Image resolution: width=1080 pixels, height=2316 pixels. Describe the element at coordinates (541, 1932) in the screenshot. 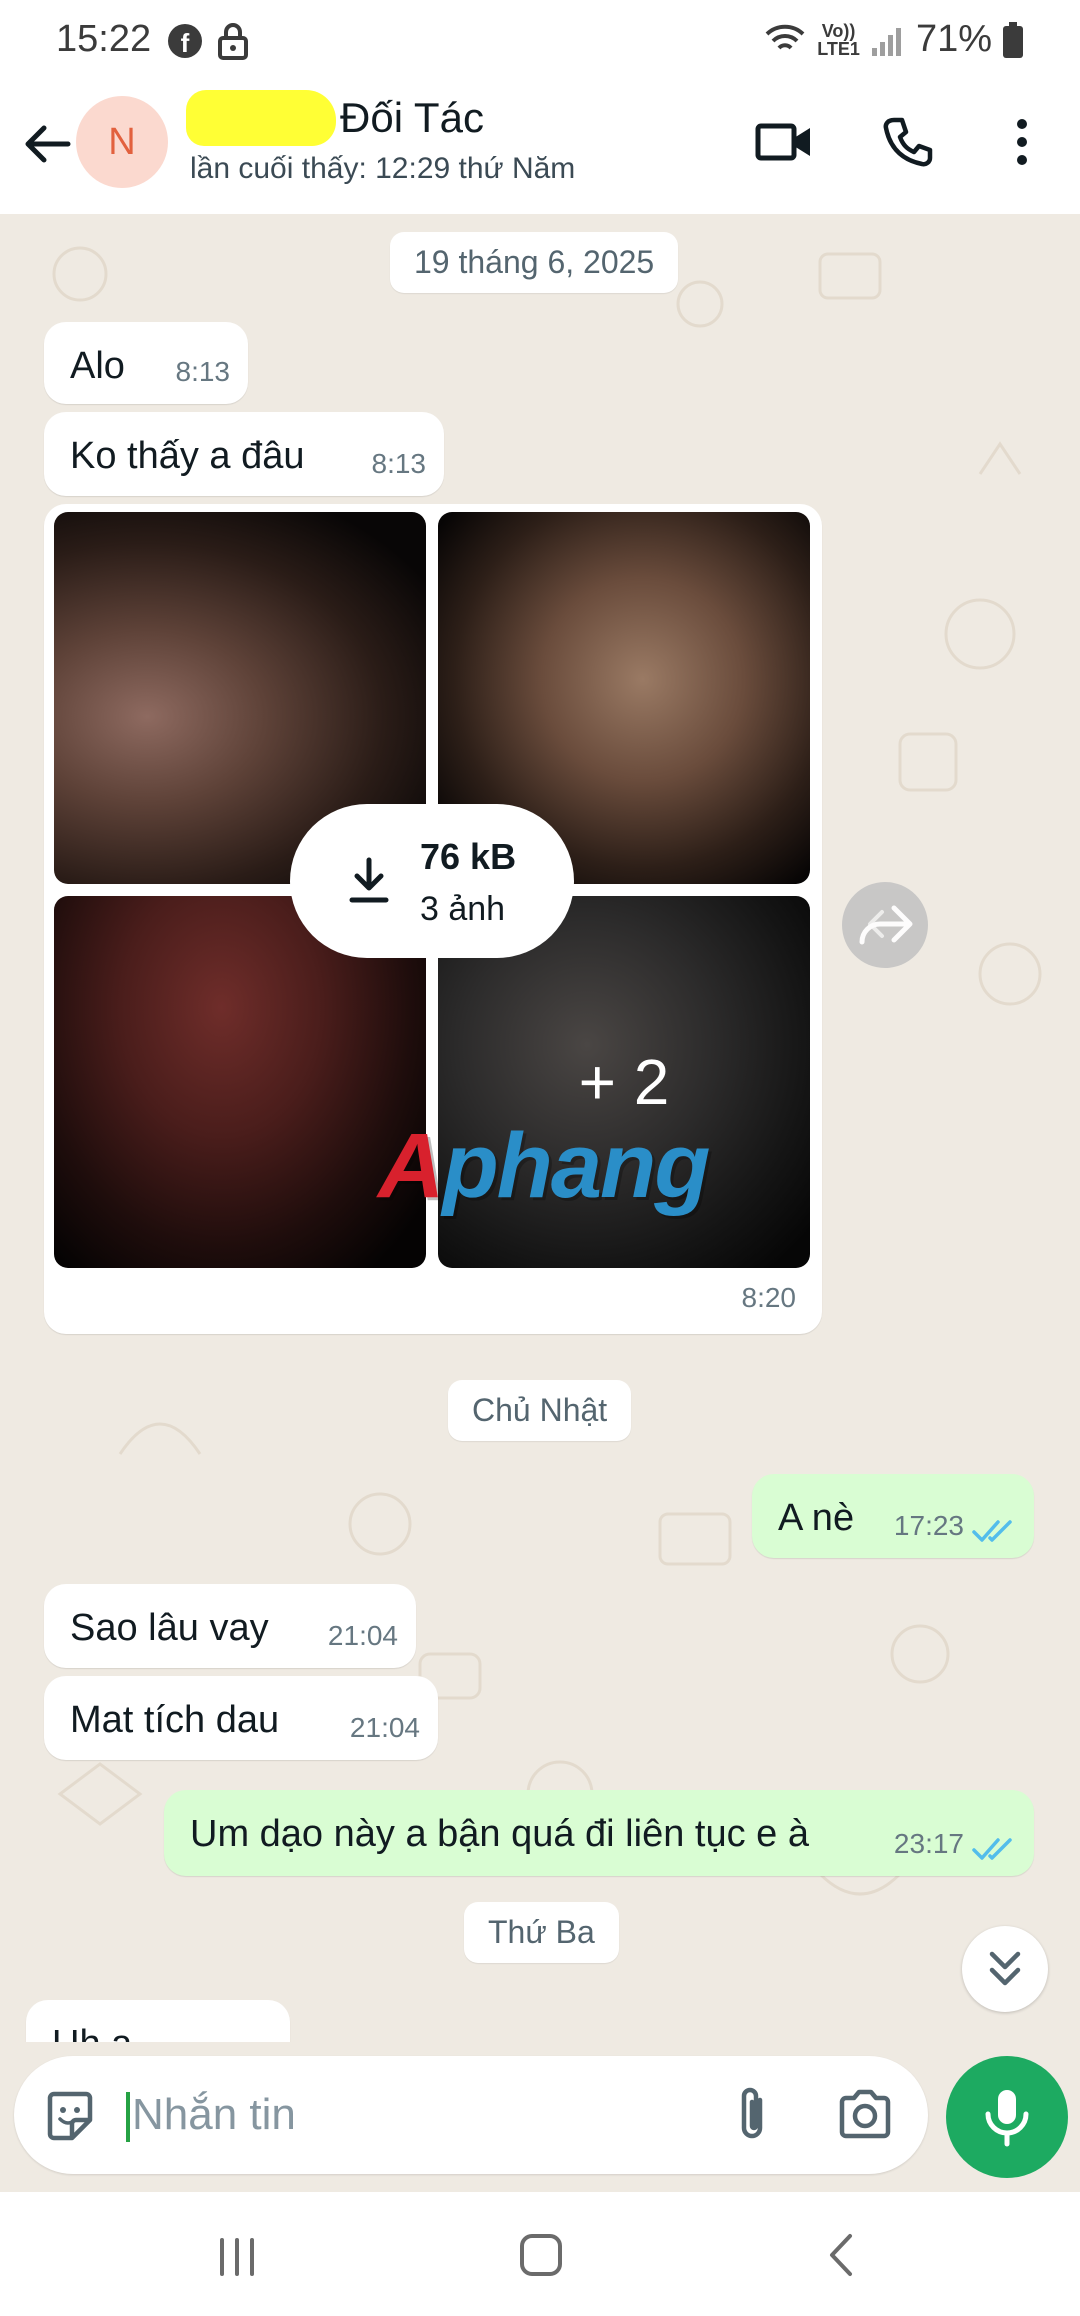

I see `date-chip: Thứ Ba` at that location.